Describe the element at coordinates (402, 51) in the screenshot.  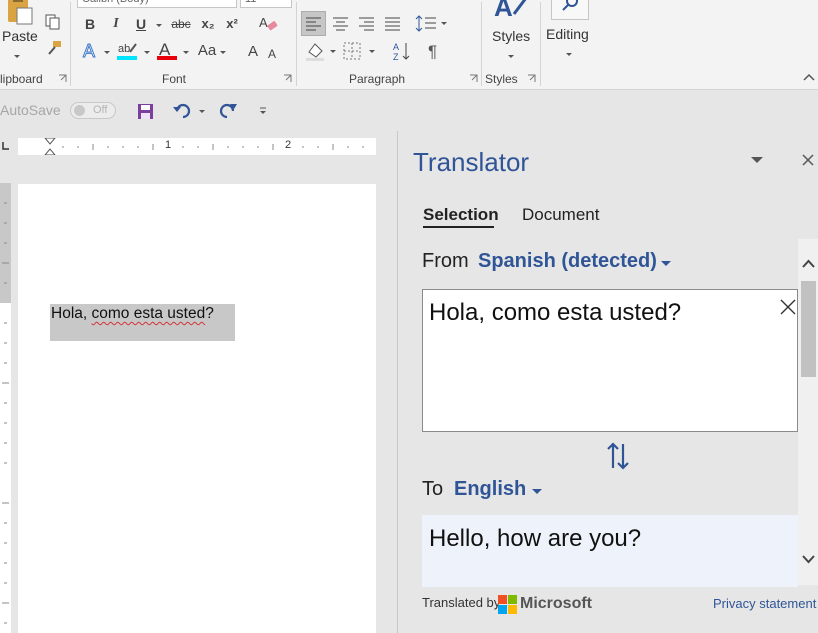
I see `sort-icon: AZ` at that location.